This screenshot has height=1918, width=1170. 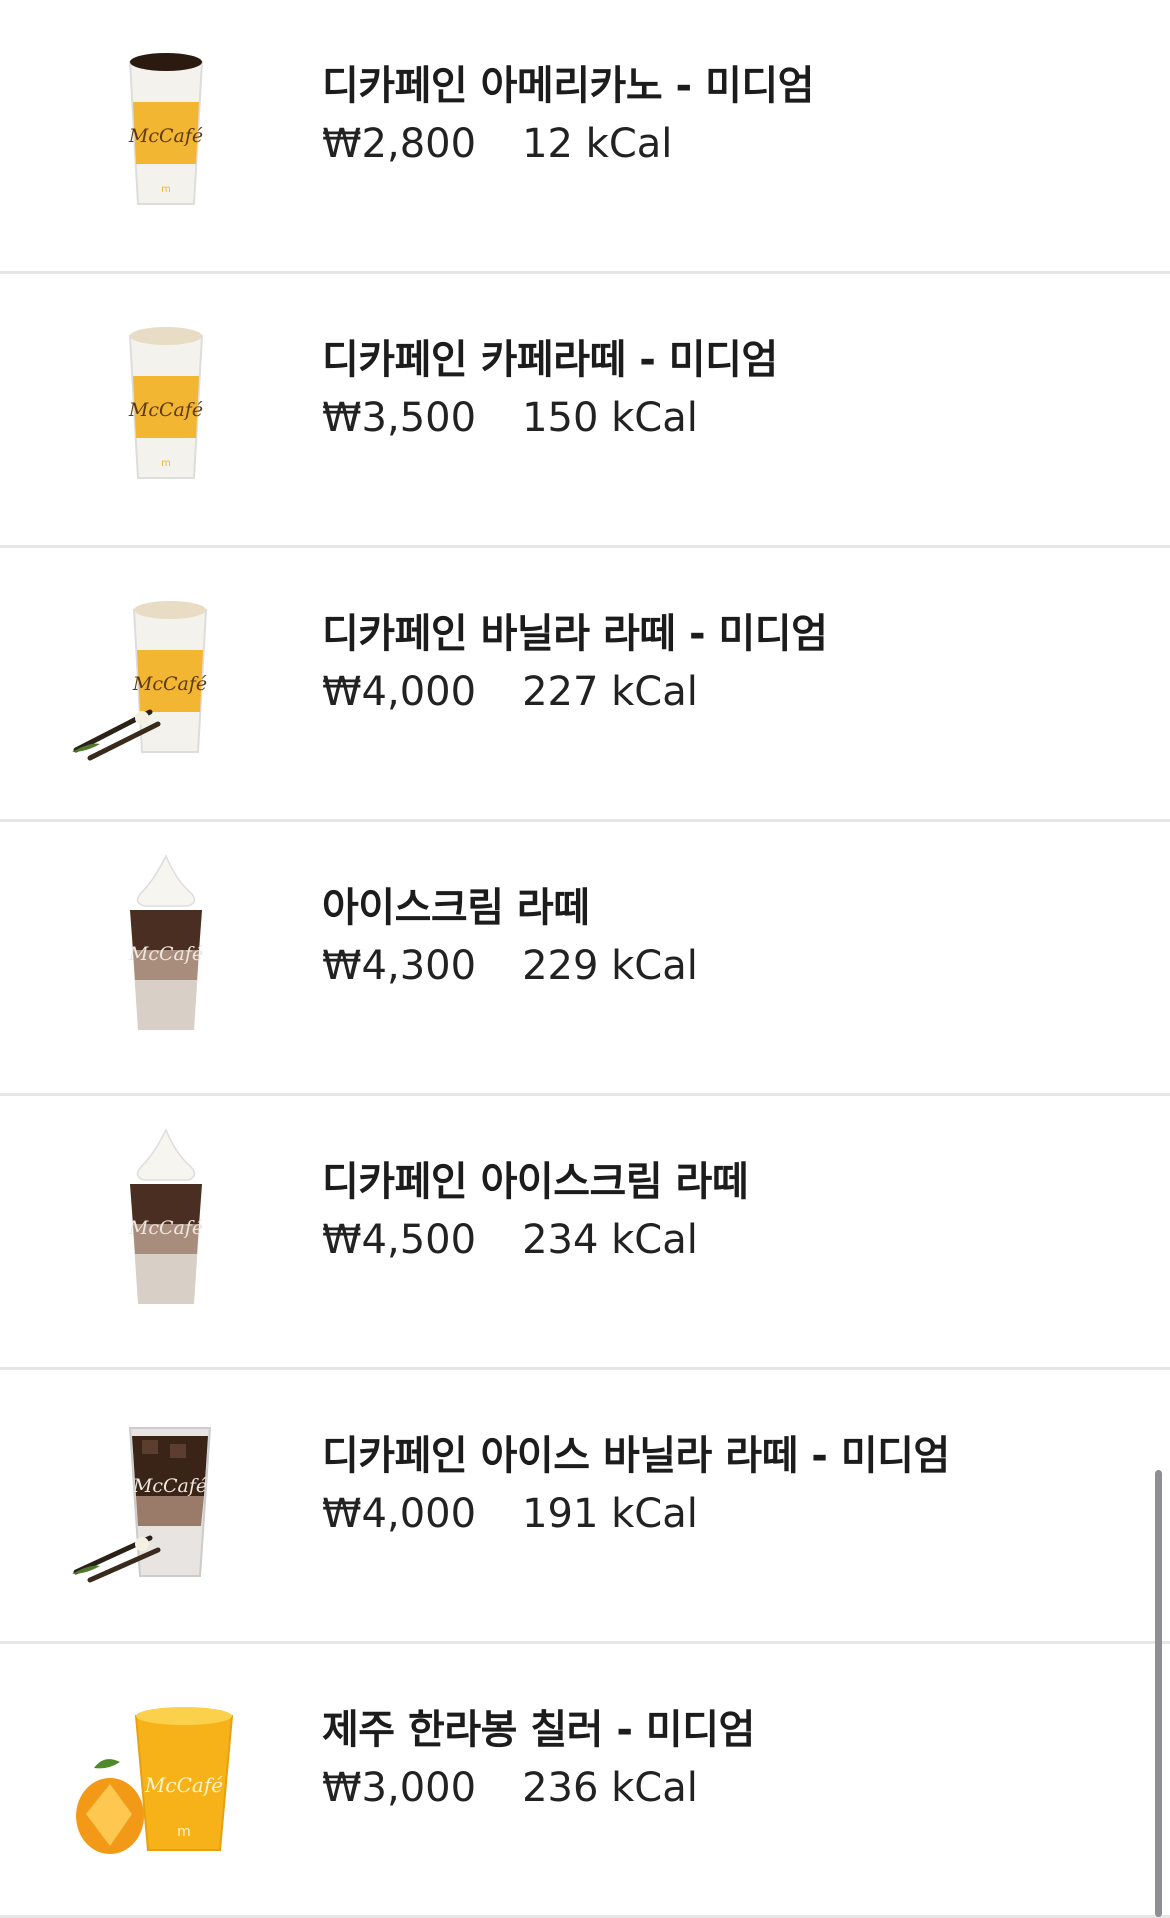 I want to click on item-name: 디카페인 바닐라 라떼 - 미디엄, so click(x=575, y=634).